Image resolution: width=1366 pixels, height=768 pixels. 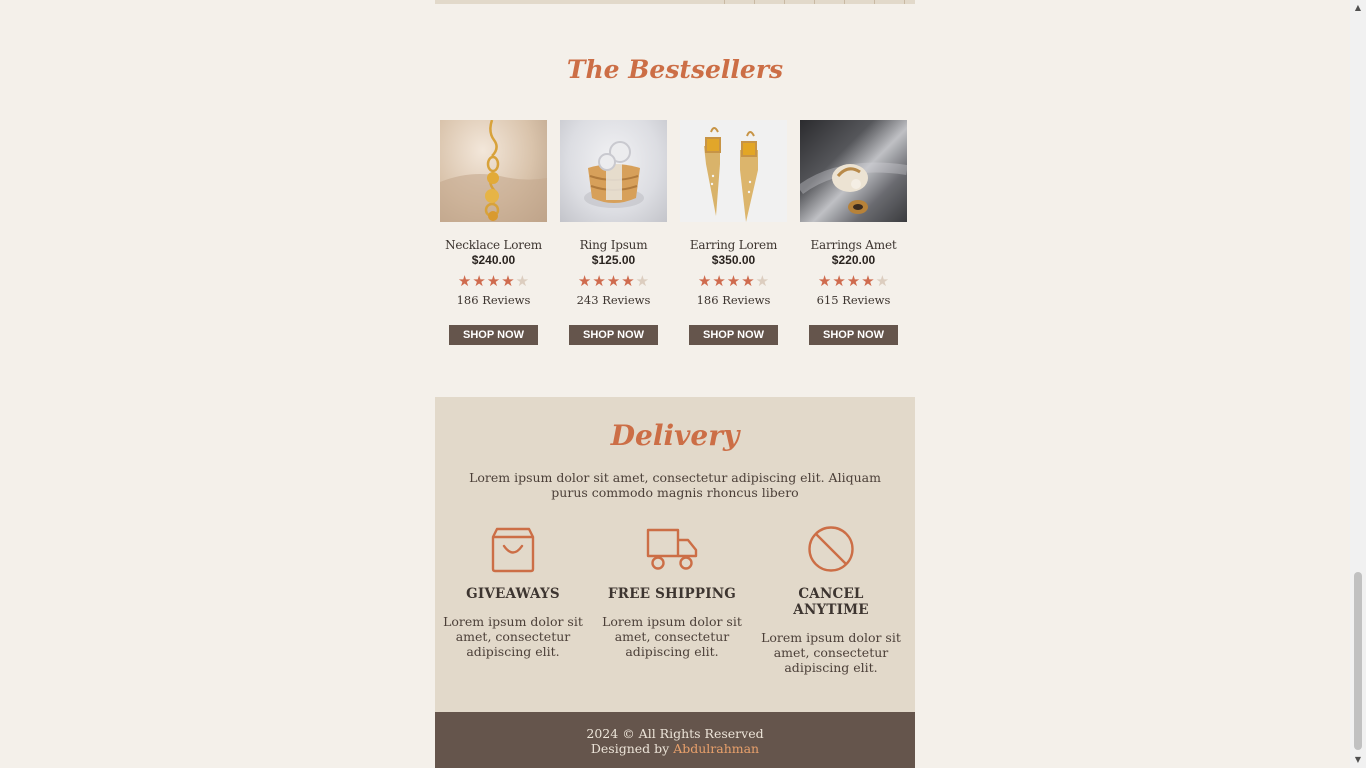 What do you see at coordinates (632, 748) in the screenshot?
I see `designed-by-label: Designed by` at bounding box center [632, 748].